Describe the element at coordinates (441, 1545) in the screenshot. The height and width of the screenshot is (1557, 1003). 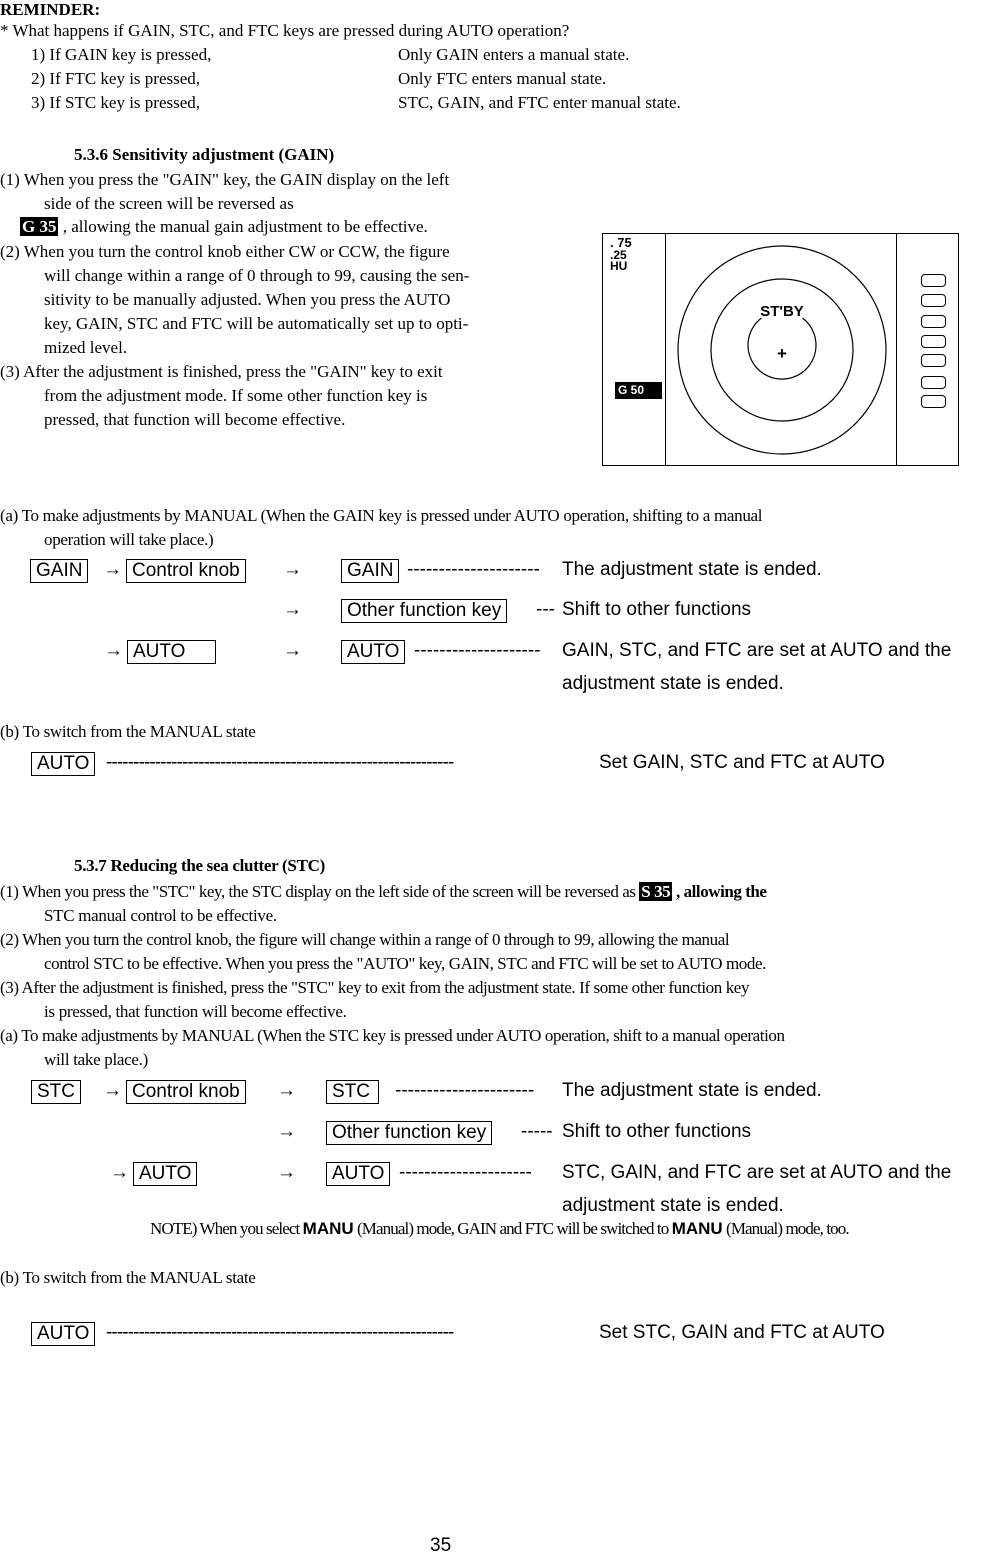
I see `page-number: 35` at that location.